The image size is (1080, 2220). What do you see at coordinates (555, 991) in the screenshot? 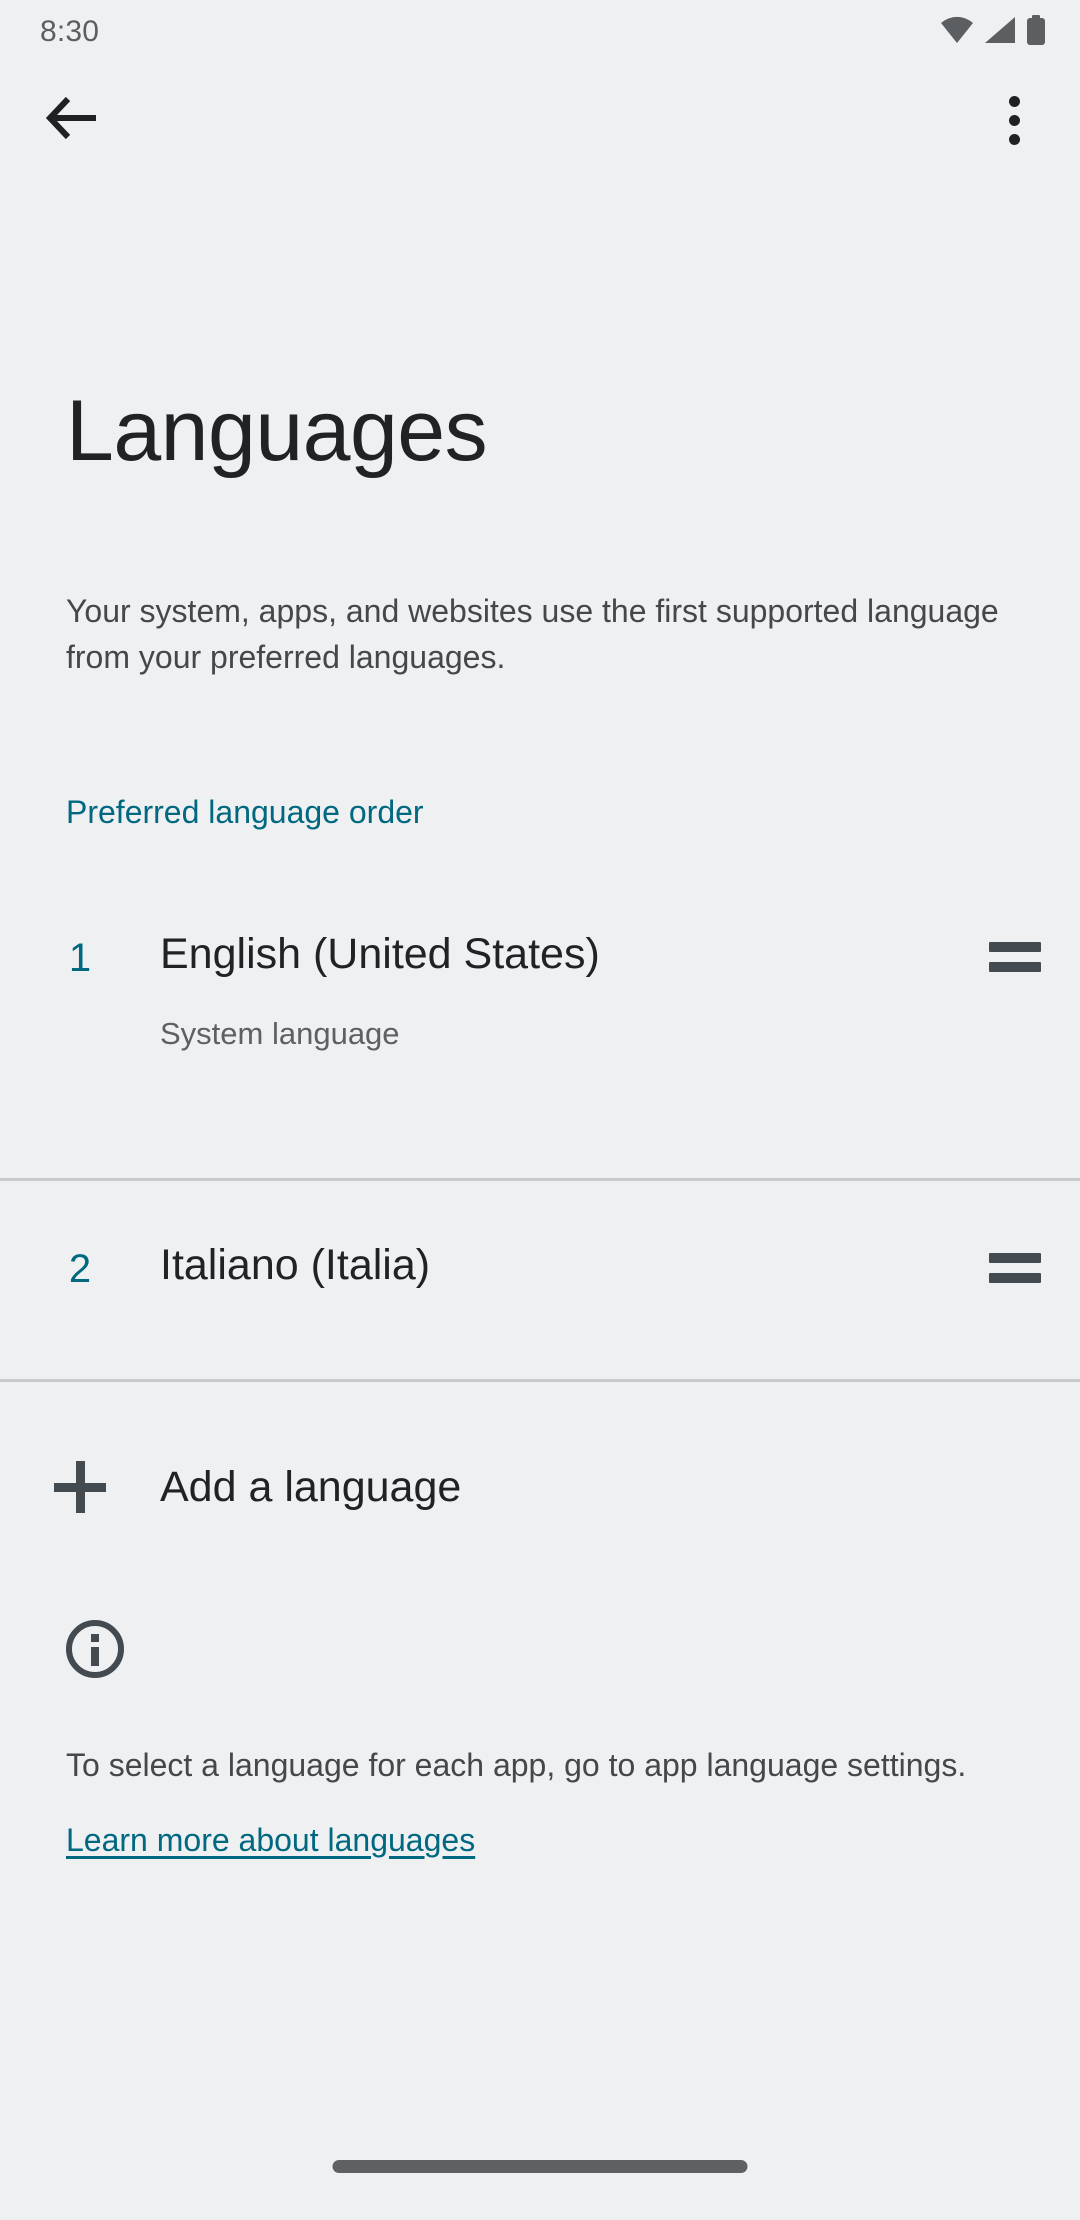
I see `language-row-body: English (United States) System language` at bounding box center [555, 991].